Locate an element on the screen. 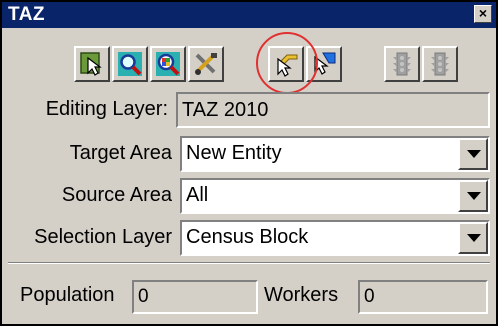  tools-settings-button is located at coordinates (206, 64).